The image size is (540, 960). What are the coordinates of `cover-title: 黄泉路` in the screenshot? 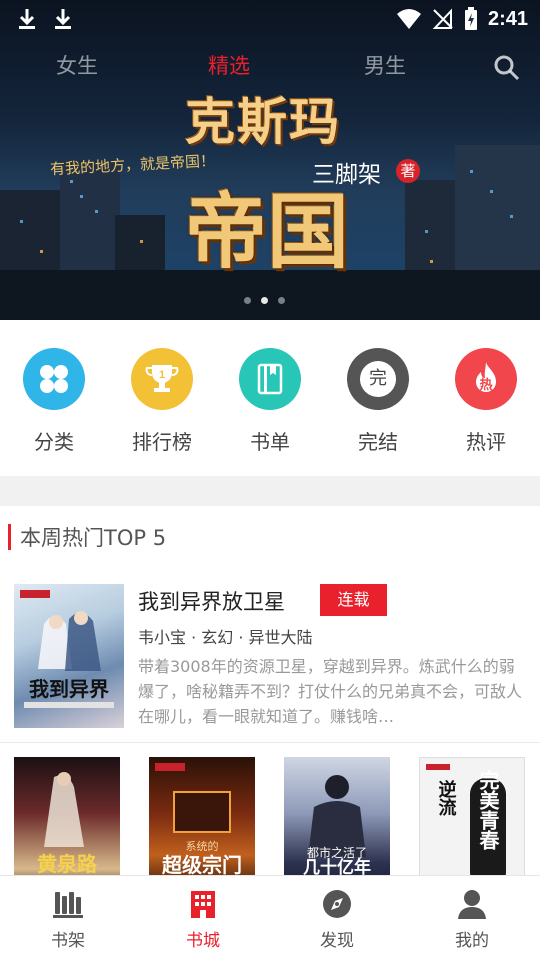 It's located at (67, 863).